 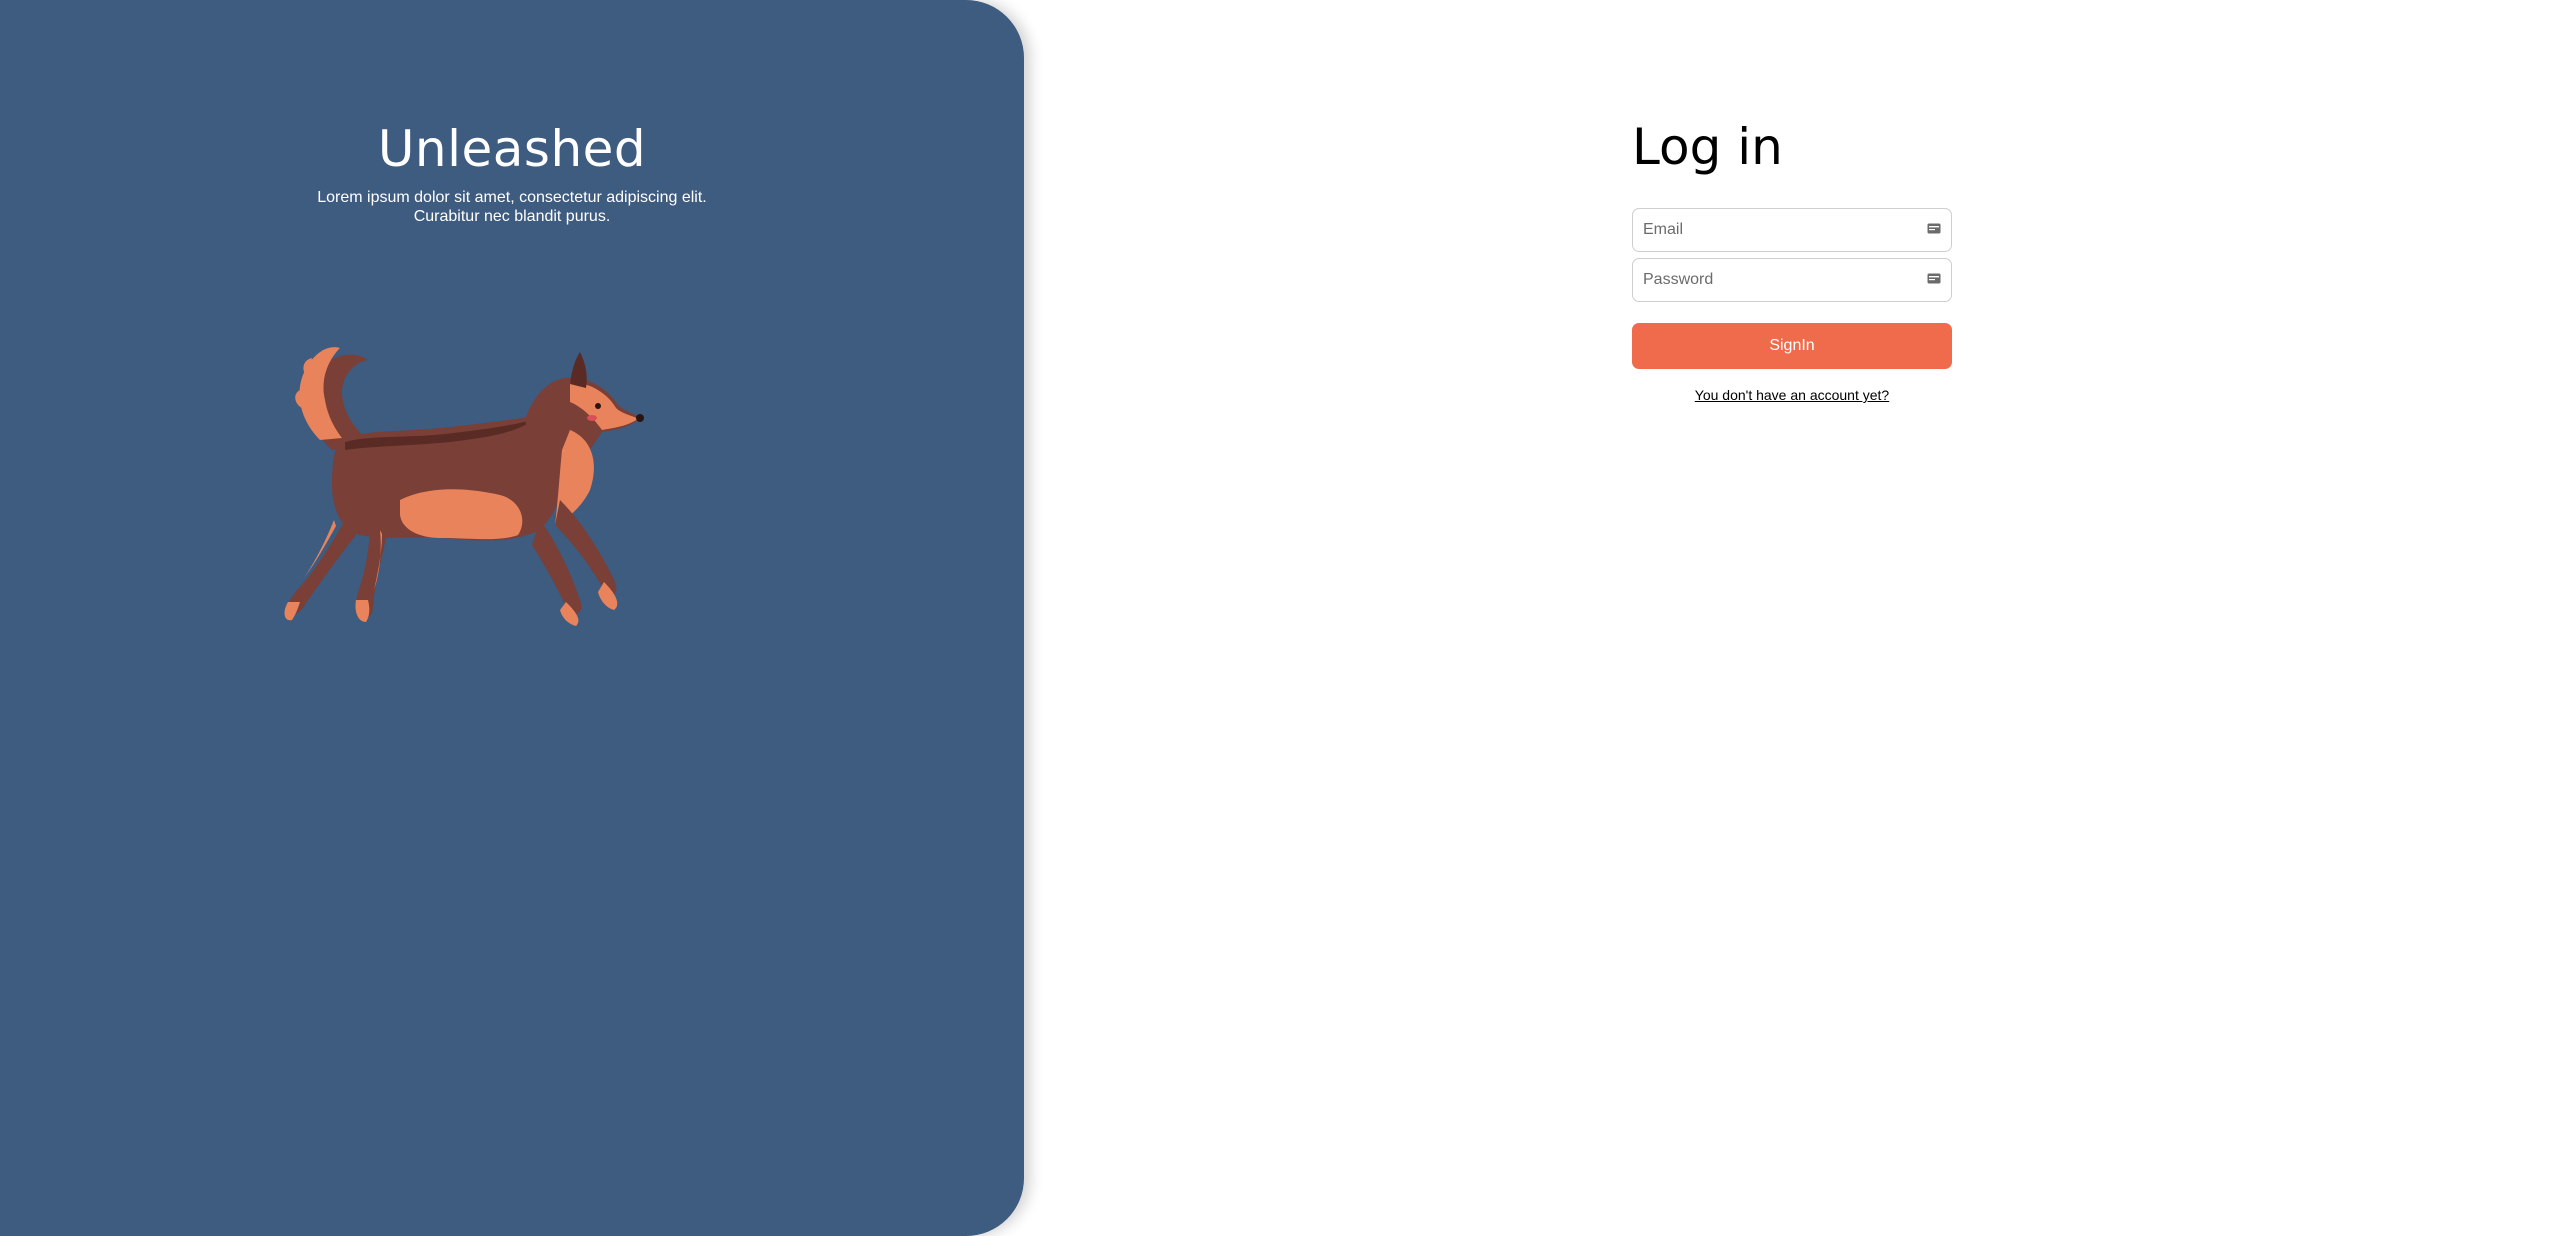 What do you see at coordinates (464, 486) in the screenshot?
I see `running-dog-illustration` at bounding box center [464, 486].